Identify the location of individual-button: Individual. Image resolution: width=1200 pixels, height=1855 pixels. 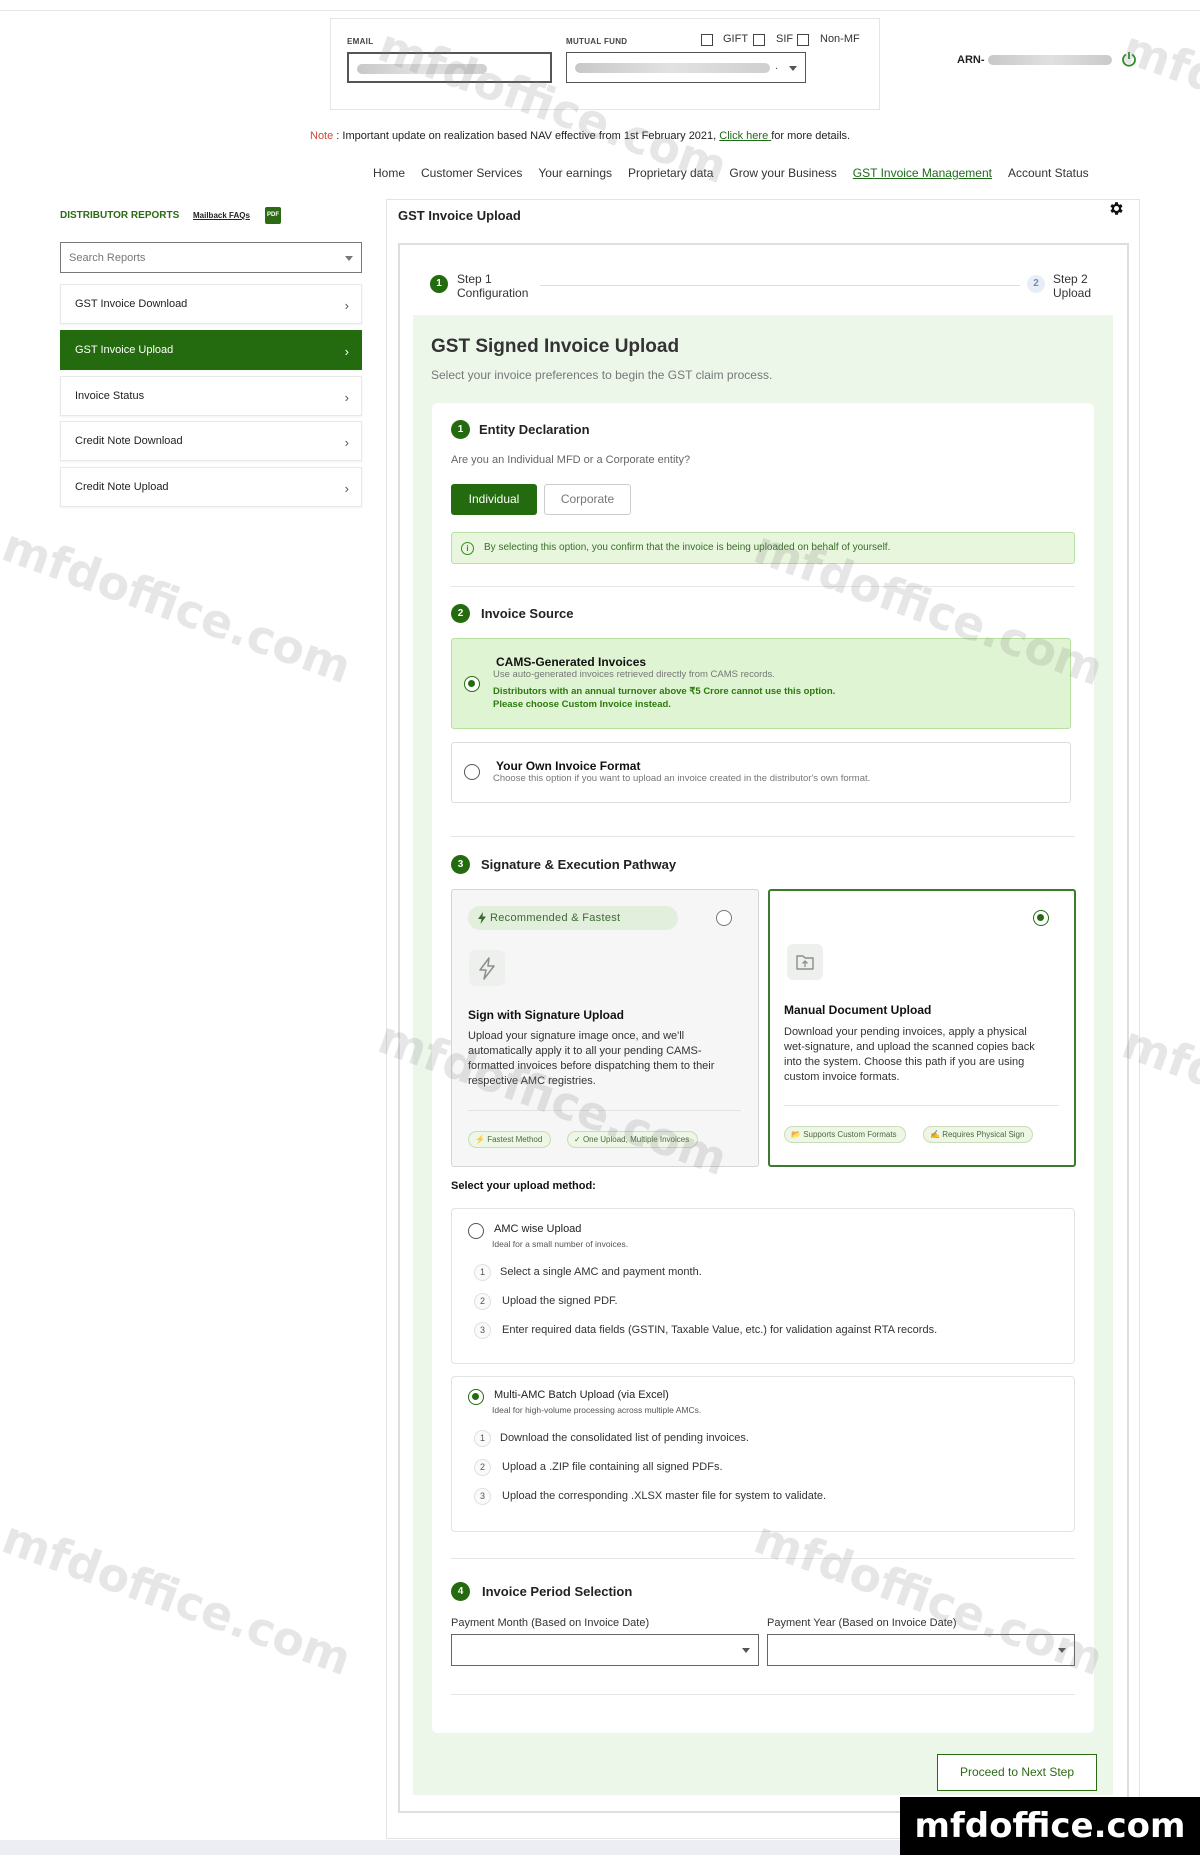
(494, 499).